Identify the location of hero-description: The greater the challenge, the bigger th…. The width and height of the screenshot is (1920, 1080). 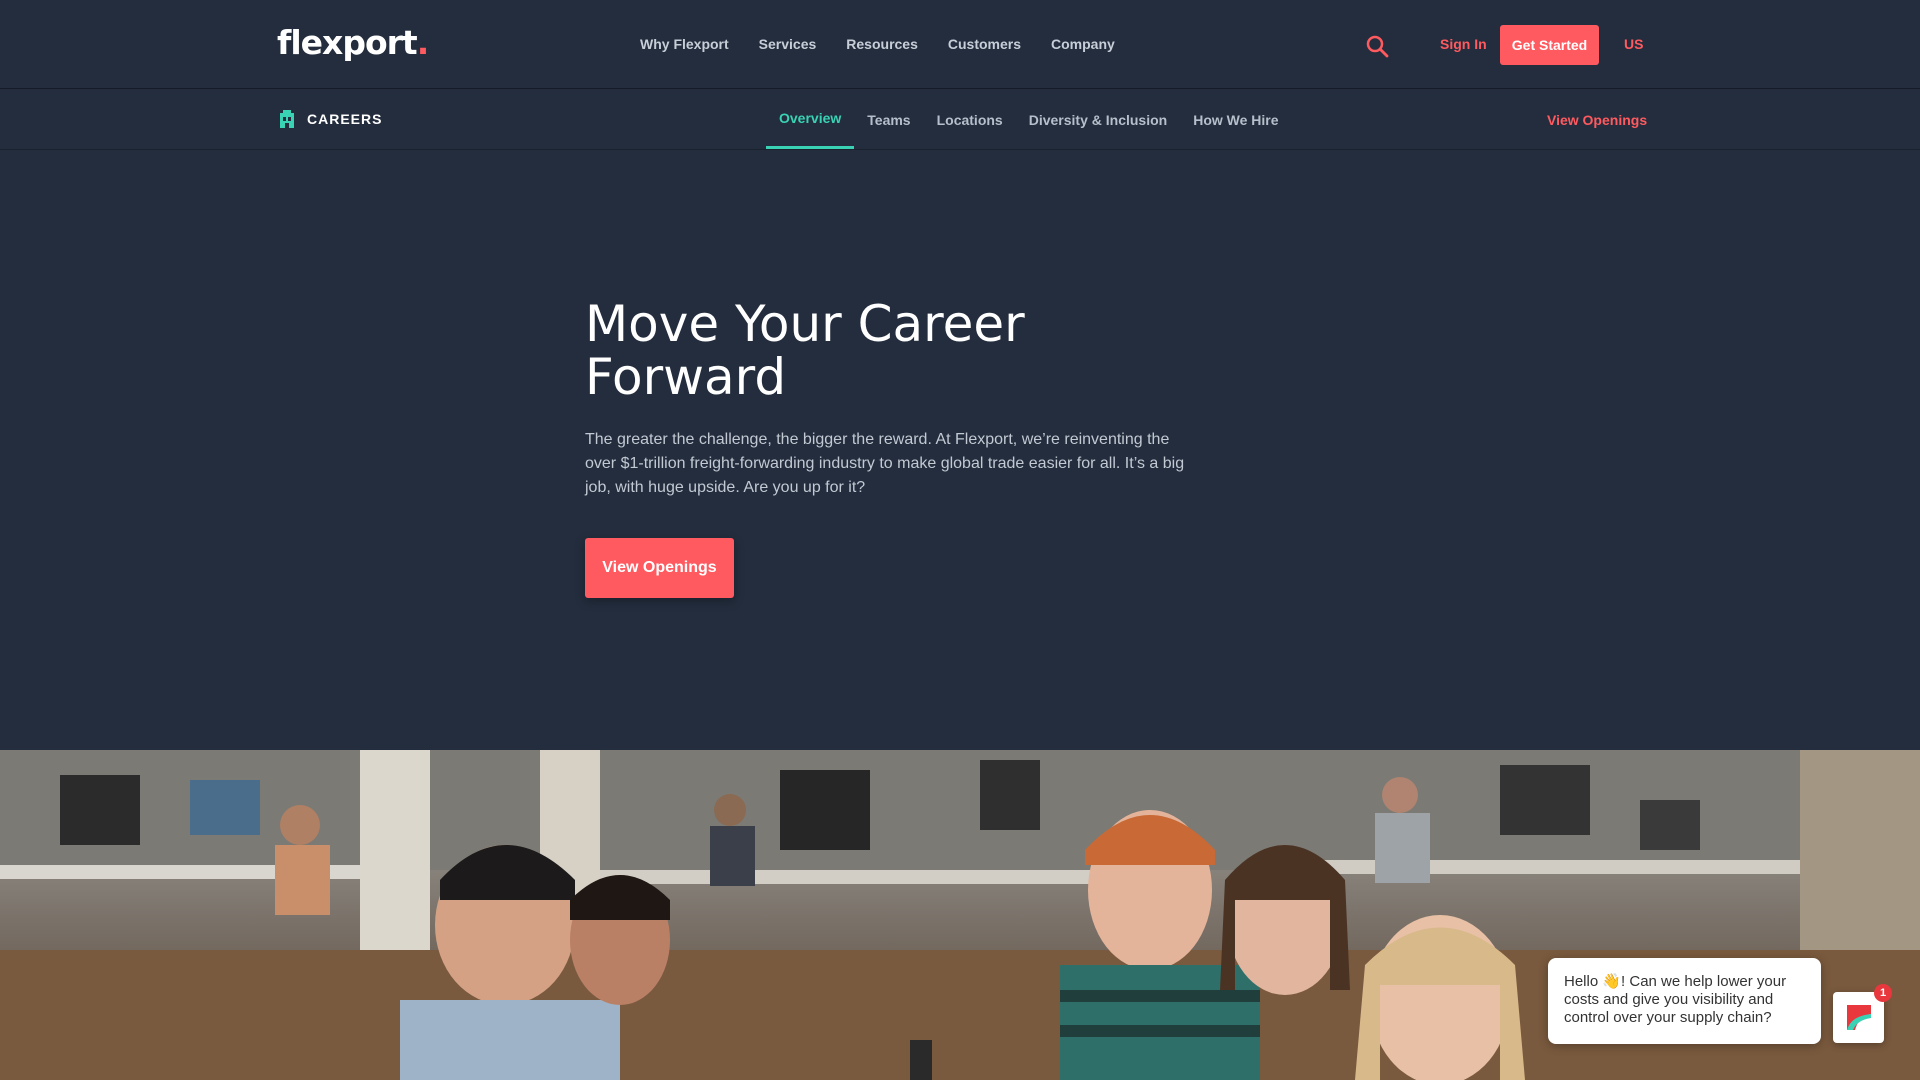
(885, 463).